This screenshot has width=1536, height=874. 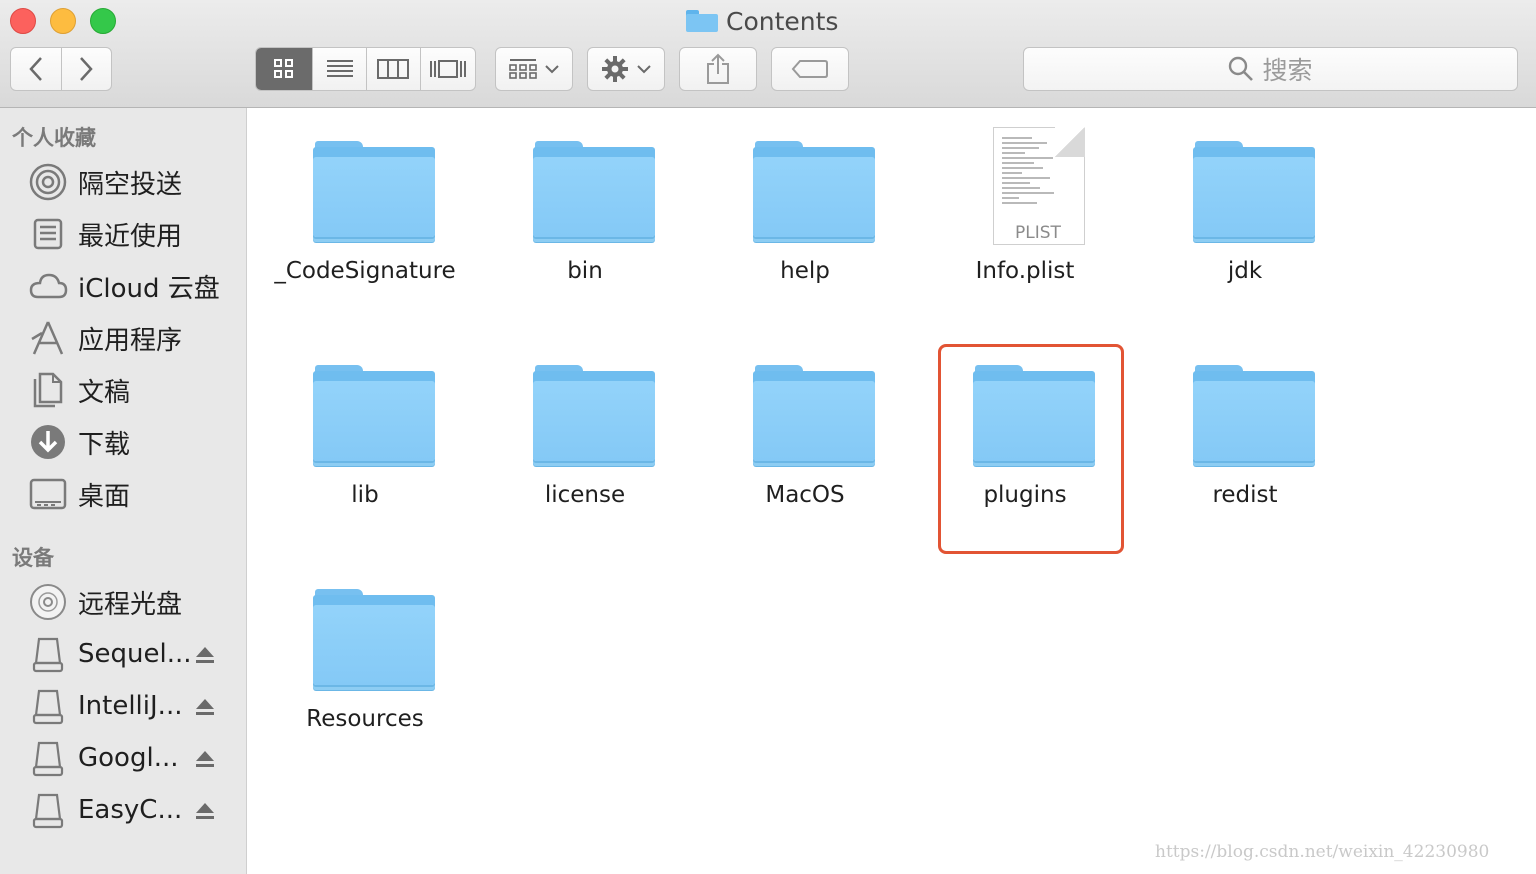 I want to click on sidebar-item-documents: 文稿, so click(x=133, y=390).